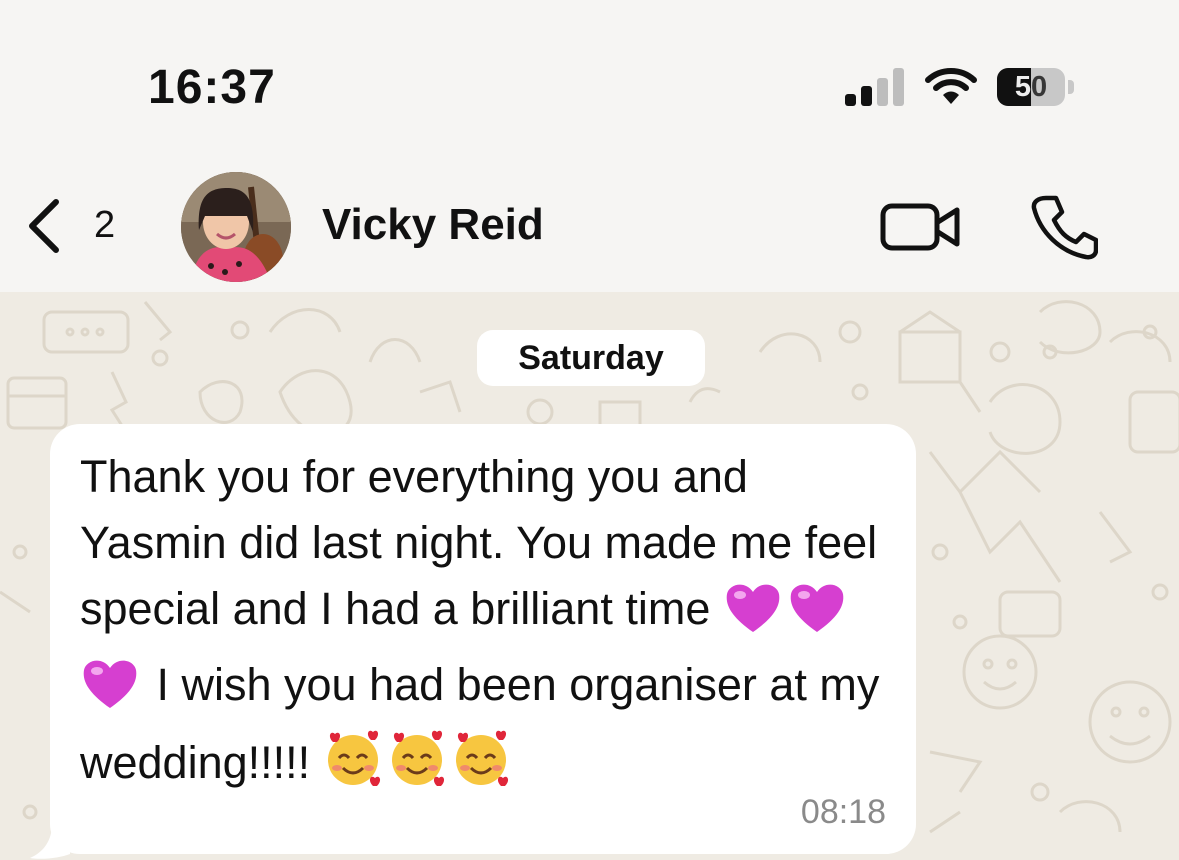 This screenshot has width=1179, height=860. What do you see at coordinates (77, 224) in the screenshot?
I see `back-button: 2` at bounding box center [77, 224].